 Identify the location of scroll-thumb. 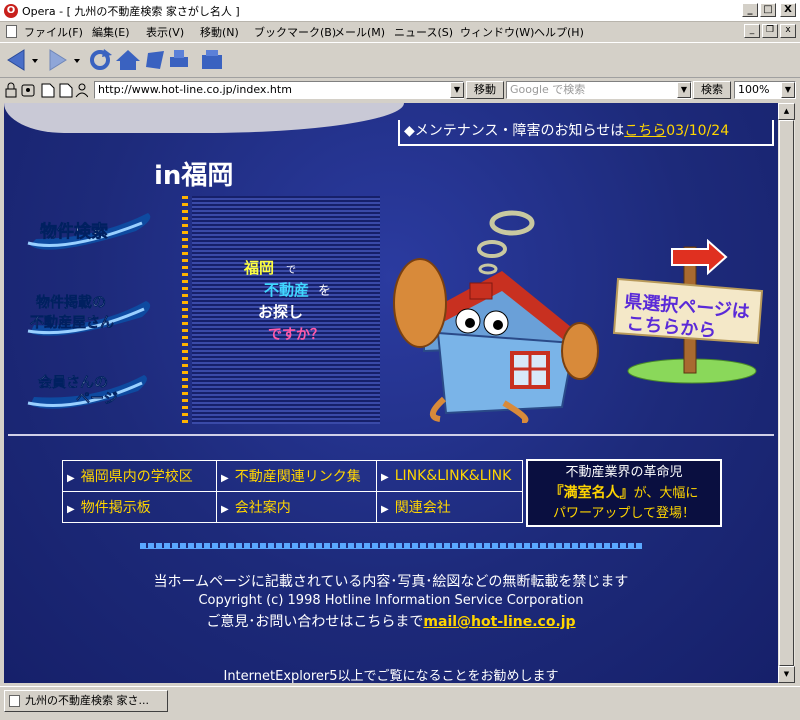
(786, 393).